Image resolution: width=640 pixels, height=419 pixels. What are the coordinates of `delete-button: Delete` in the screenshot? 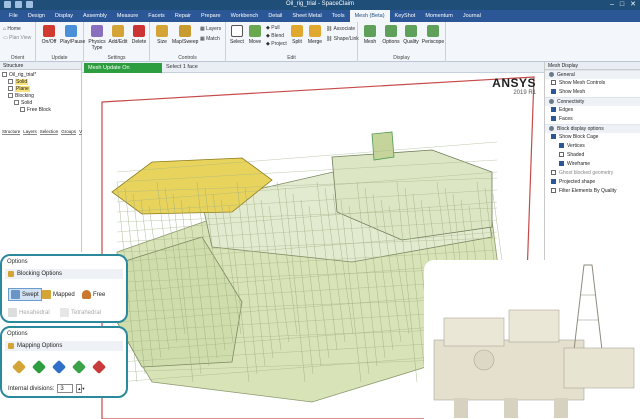 It's located at (139, 35).